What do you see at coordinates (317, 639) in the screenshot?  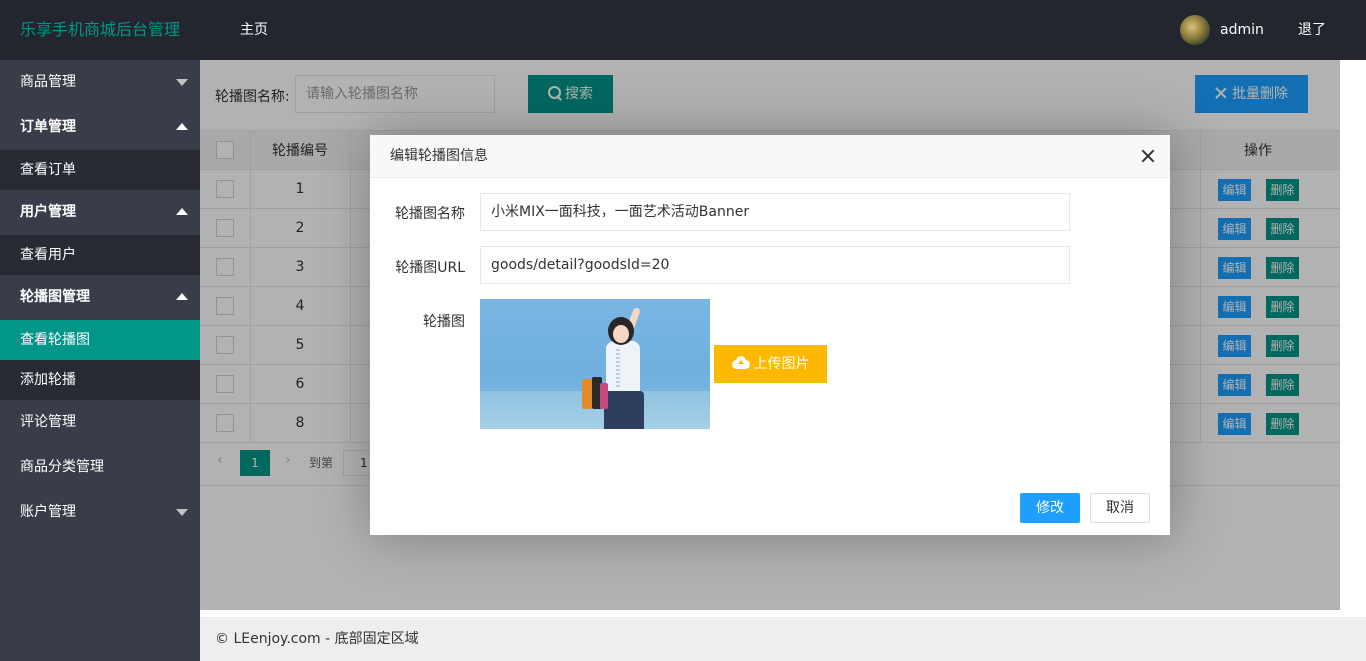 I see `footer-text: © LEenjoy.com - 底部固定区域` at bounding box center [317, 639].